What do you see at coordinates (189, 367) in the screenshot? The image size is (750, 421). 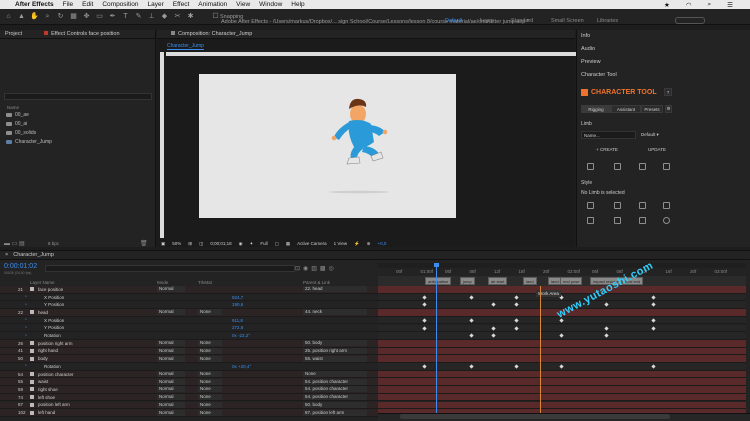 I see `property-row: ◔ Rotation 0x +20,4°` at bounding box center [189, 367].